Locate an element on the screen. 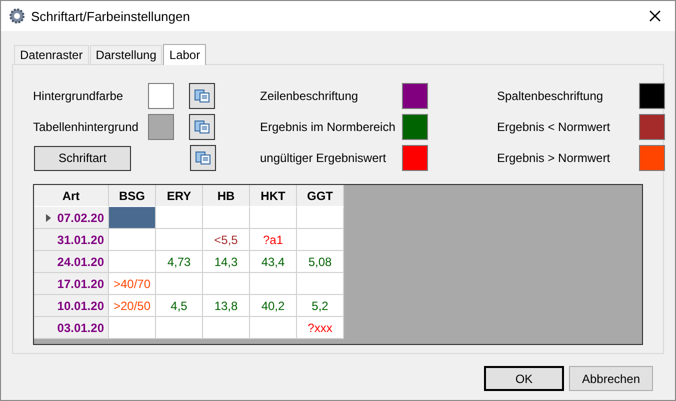  gear-icon is located at coordinates (17, 16).